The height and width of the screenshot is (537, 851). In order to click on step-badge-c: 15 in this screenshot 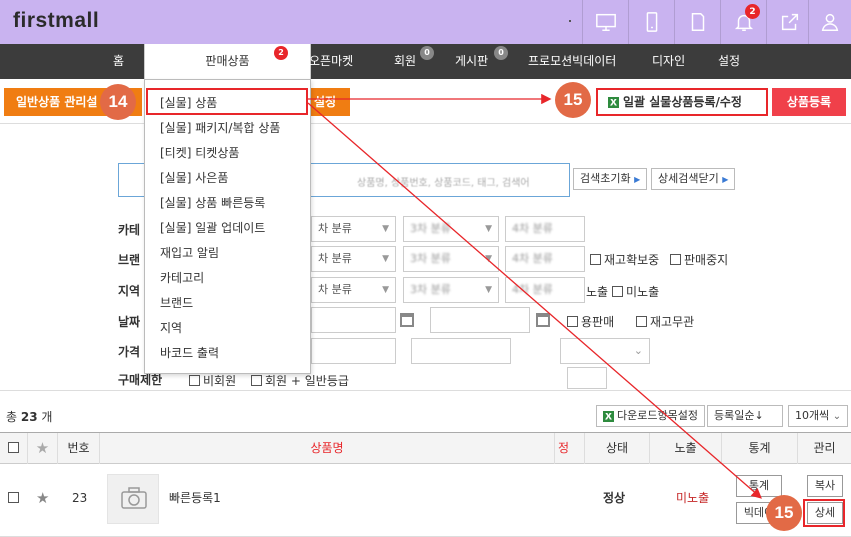, I will do `click(784, 513)`.